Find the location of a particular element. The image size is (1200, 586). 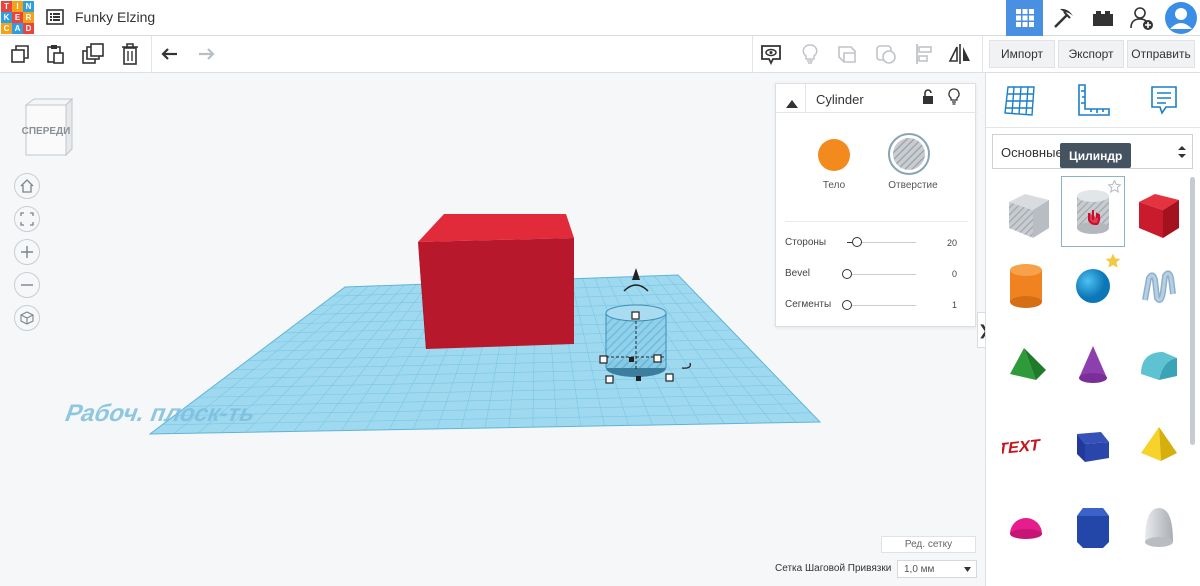

hole-swatch is located at coordinates (909, 154).